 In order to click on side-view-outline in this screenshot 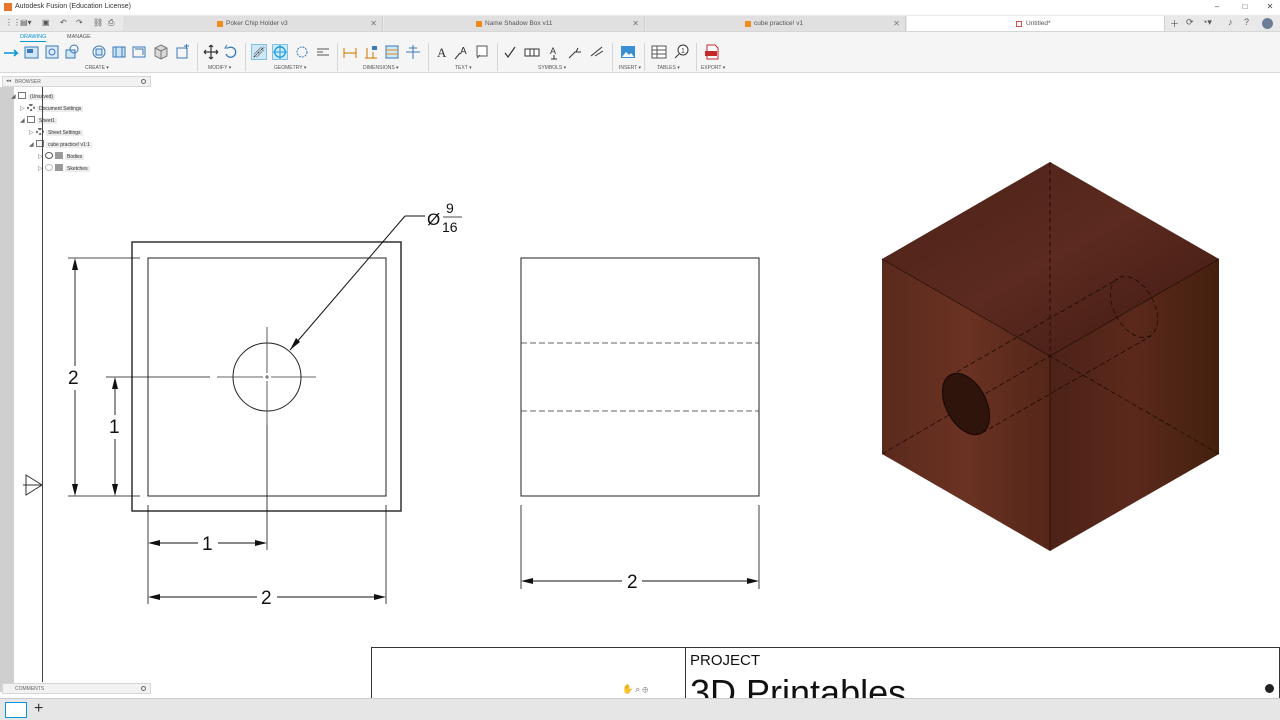, I will do `click(640, 377)`.